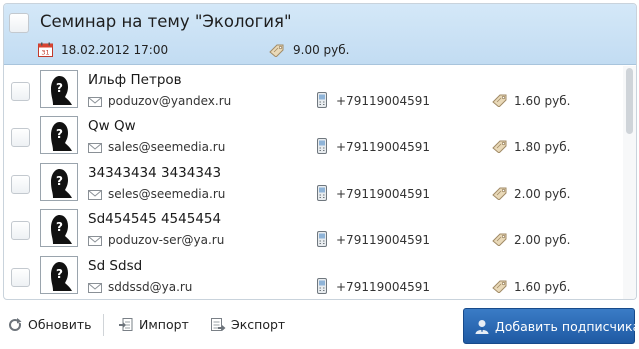 Image resolution: width=639 pixels, height=349 pixels. I want to click on import-icon, so click(126, 324).